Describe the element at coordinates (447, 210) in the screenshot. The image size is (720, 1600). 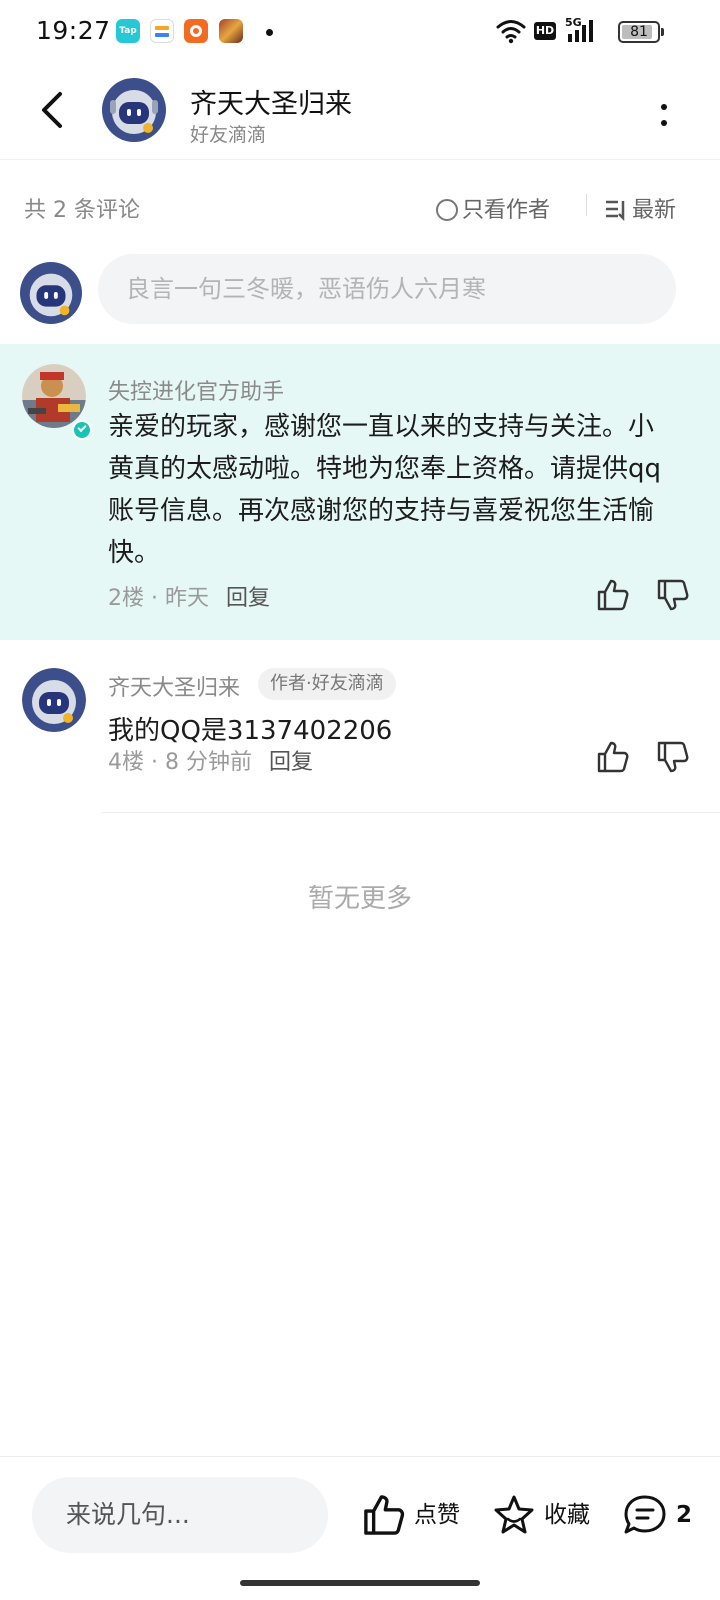
I see `radio-circle-icon` at that location.